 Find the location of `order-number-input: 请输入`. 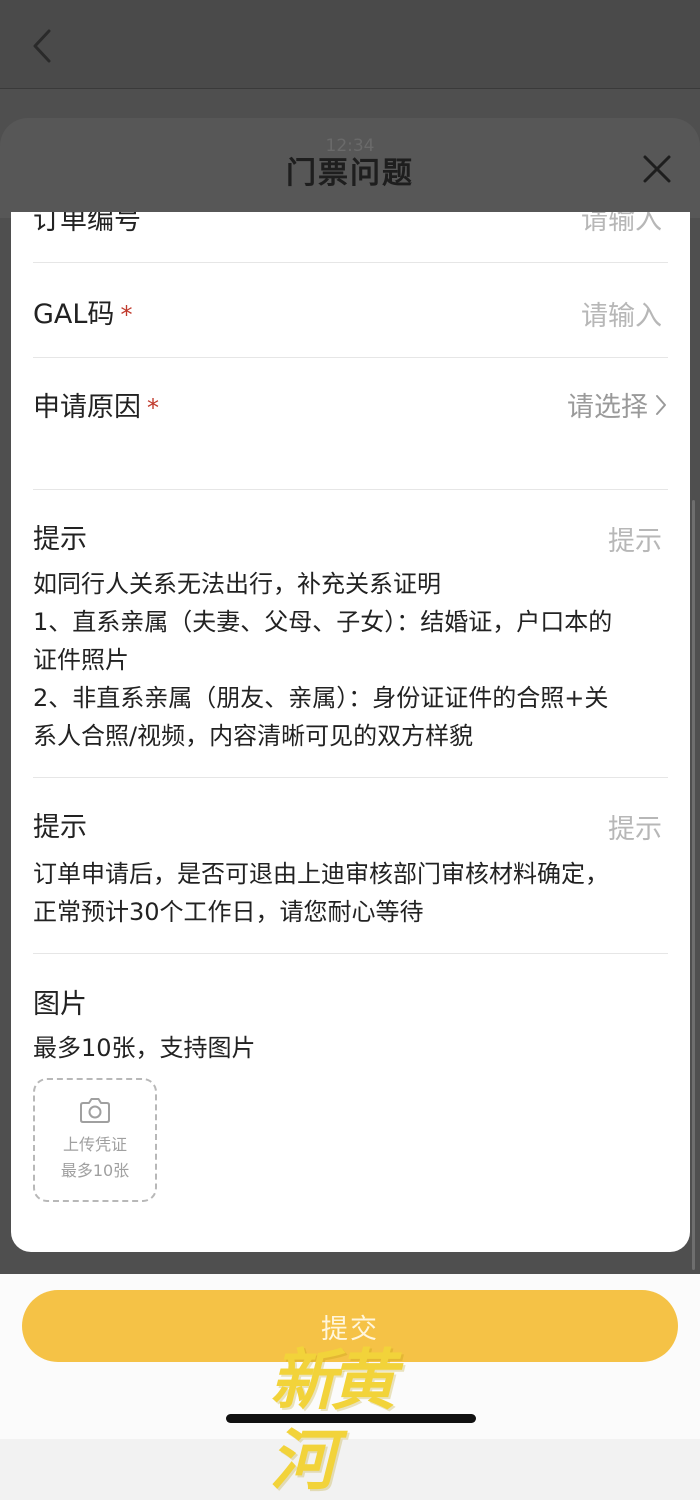

order-number-input: 请输入 is located at coordinates (621, 224).